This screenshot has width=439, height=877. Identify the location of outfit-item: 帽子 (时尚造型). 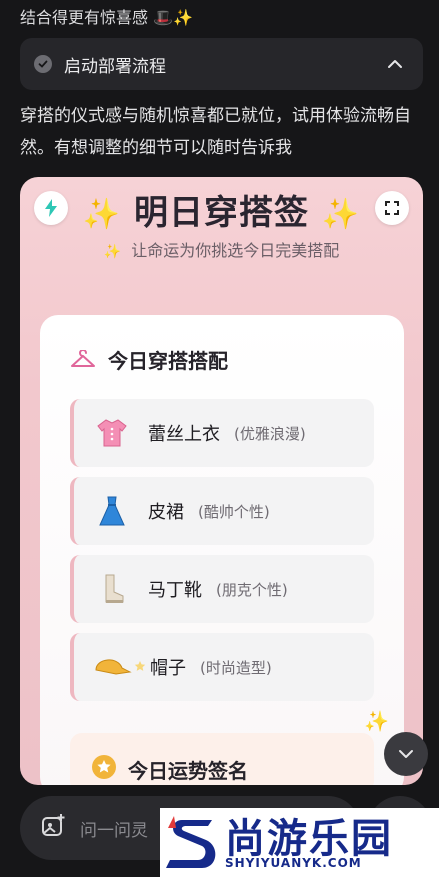
(222, 667).